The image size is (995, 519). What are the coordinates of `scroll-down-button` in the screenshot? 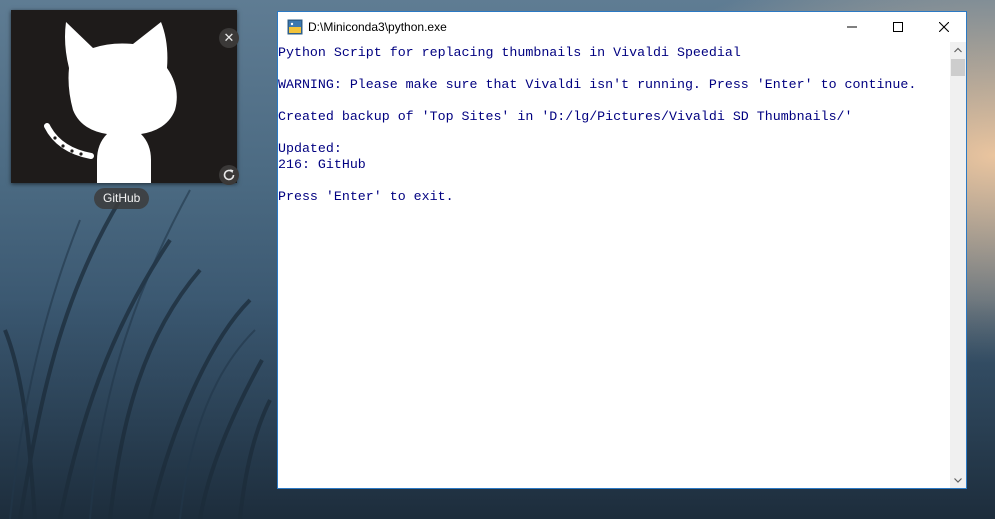 It's located at (958, 480).